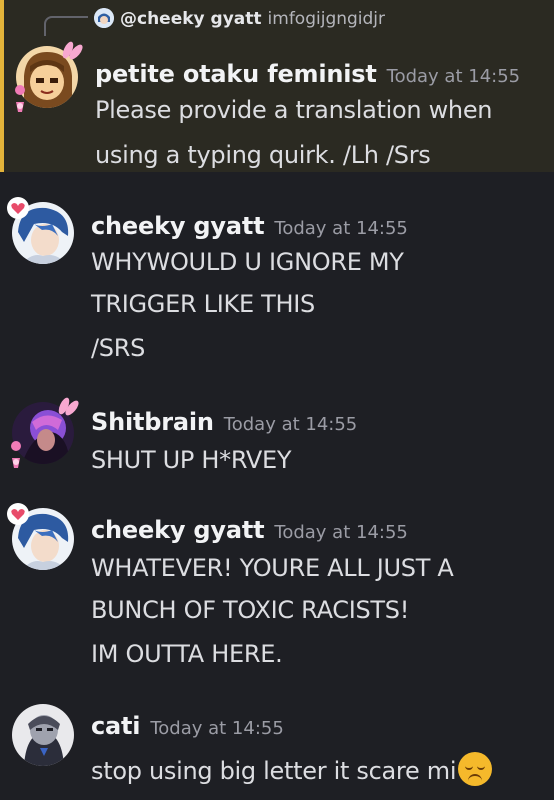 Image resolution: width=554 pixels, height=800 pixels. I want to click on message-text: WHYWOULD U IGNORE MY, so click(247, 262).